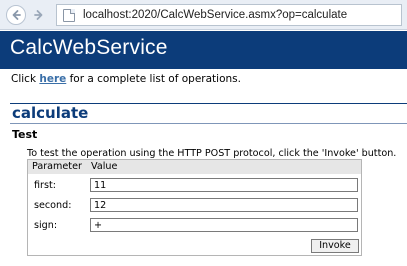 The height and width of the screenshot is (266, 407). Describe the element at coordinates (69, 15) in the screenshot. I see `page-icon` at that location.